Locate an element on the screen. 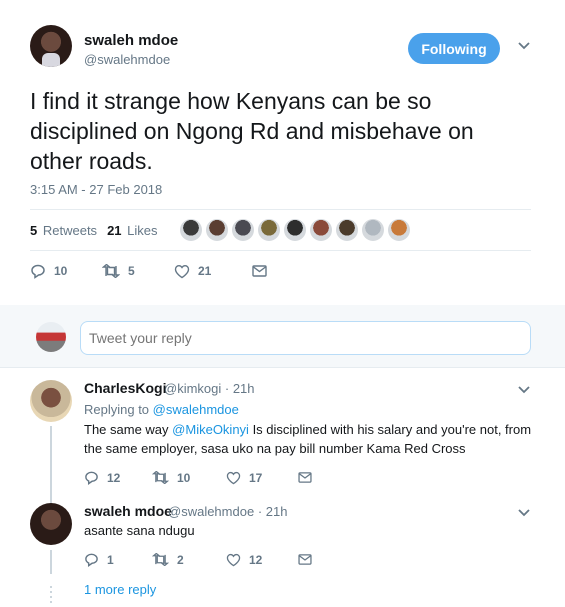  reply-count: 10 is located at coordinates (61, 271).